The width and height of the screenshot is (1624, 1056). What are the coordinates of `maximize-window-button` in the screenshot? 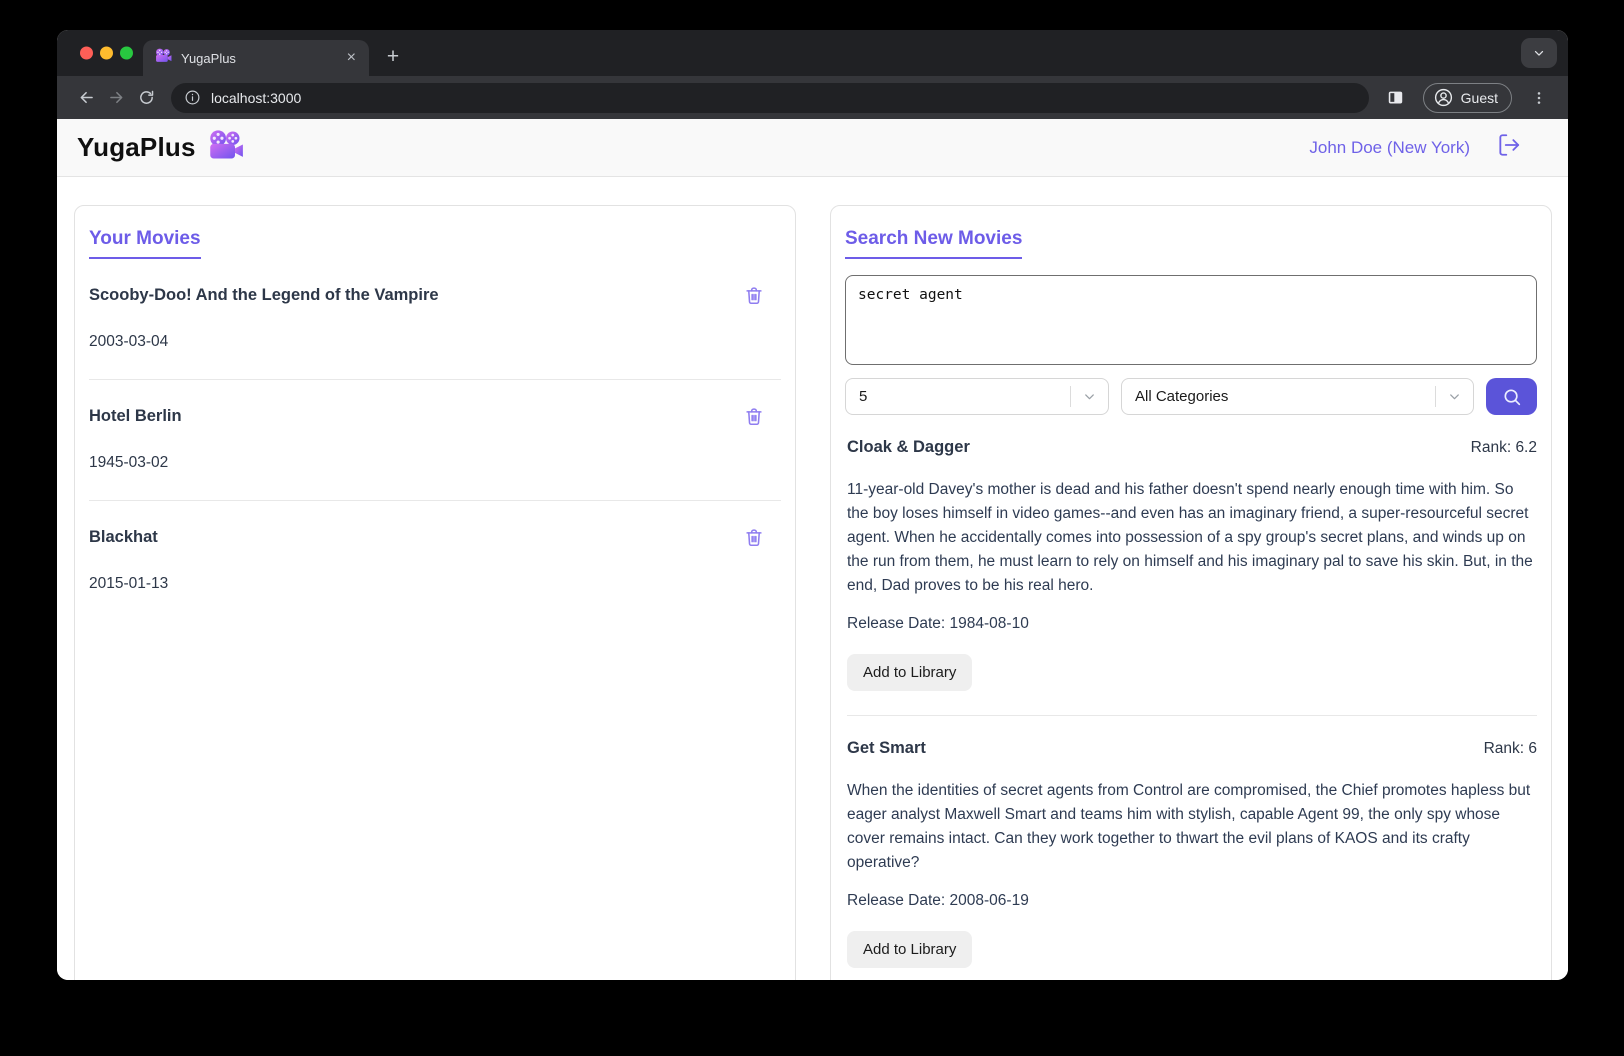 It's located at (126, 53).